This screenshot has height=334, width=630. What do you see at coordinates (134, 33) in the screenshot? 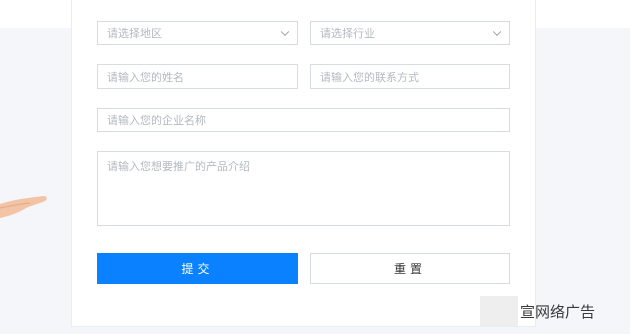
I see `region-select-value: 请选择地区` at bounding box center [134, 33].